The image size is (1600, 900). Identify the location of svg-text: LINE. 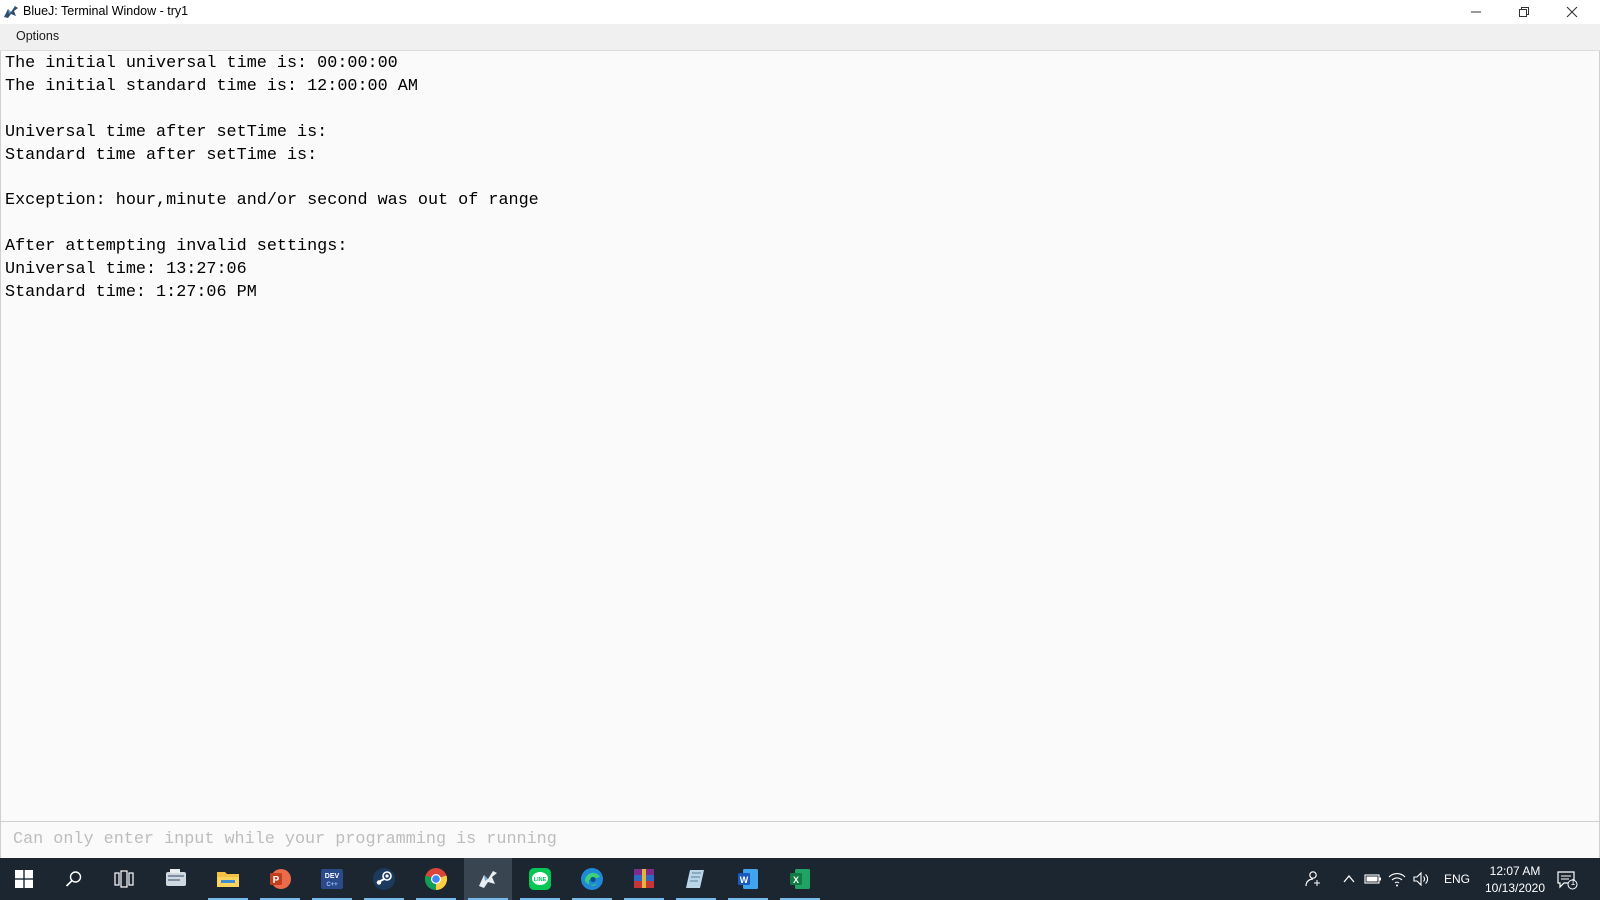
(540, 880).